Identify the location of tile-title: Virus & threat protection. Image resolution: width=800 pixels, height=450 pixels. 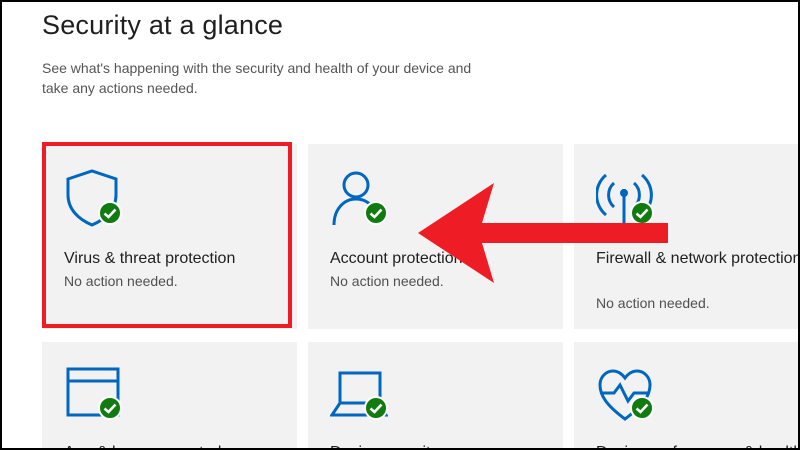
(150, 258).